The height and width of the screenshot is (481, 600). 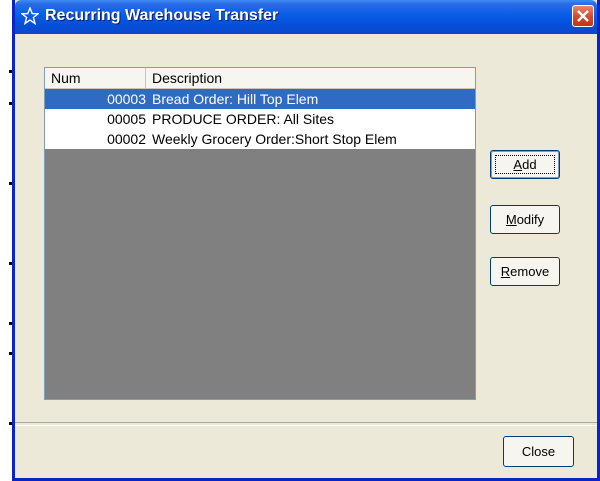 I want to click on modify-mnemonic: M, so click(x=511, y=219).